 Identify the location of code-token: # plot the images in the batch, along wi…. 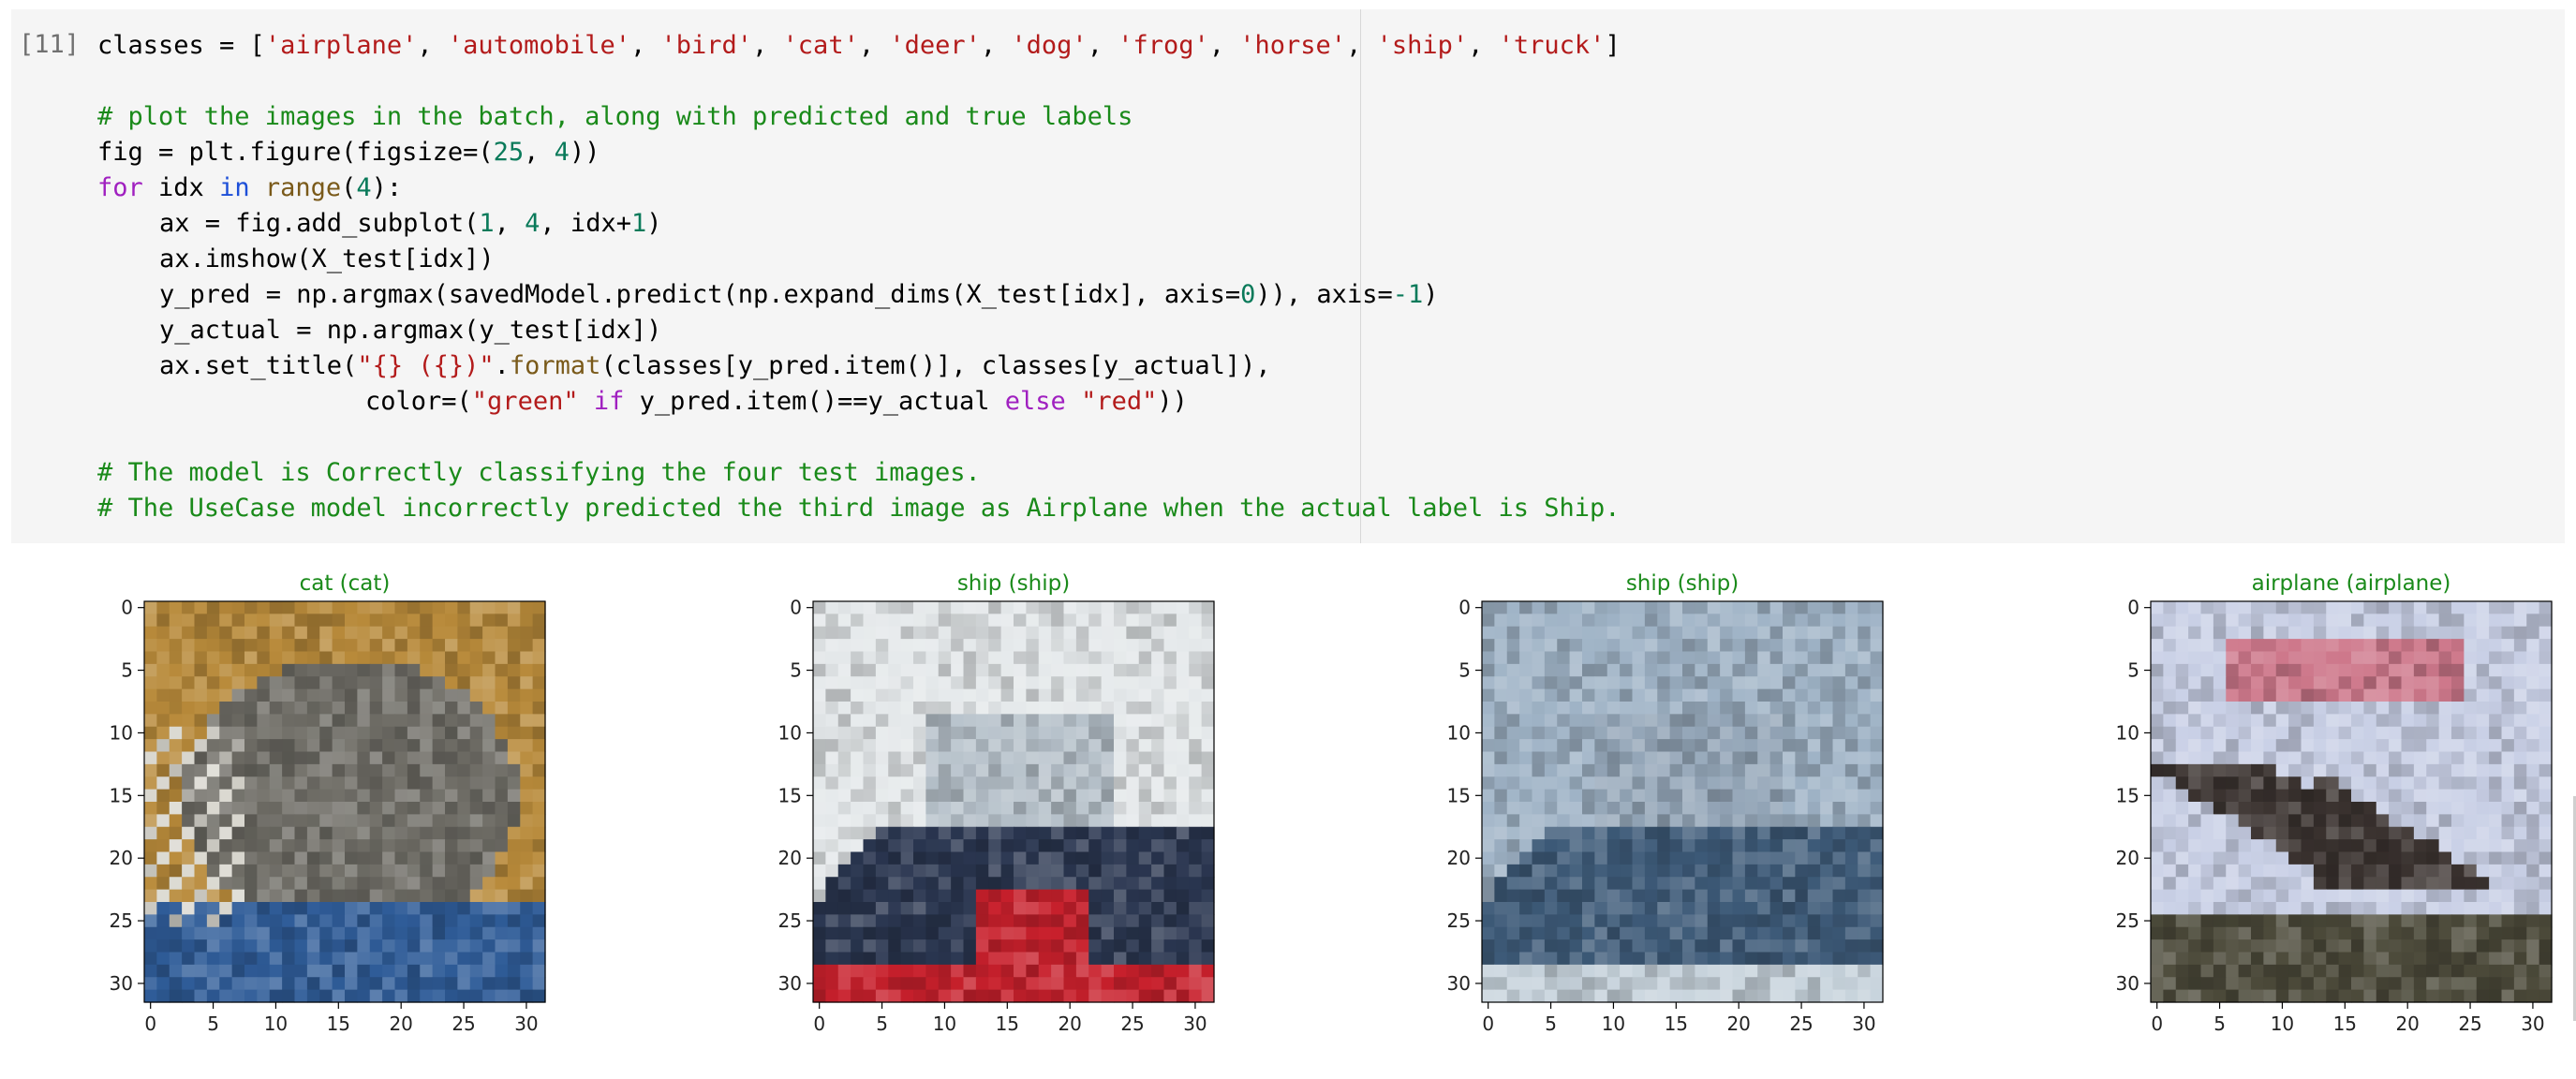
(615, 116).